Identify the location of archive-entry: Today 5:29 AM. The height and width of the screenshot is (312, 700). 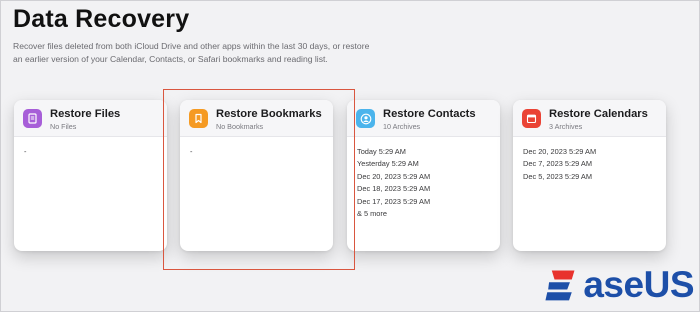
(428, 152).